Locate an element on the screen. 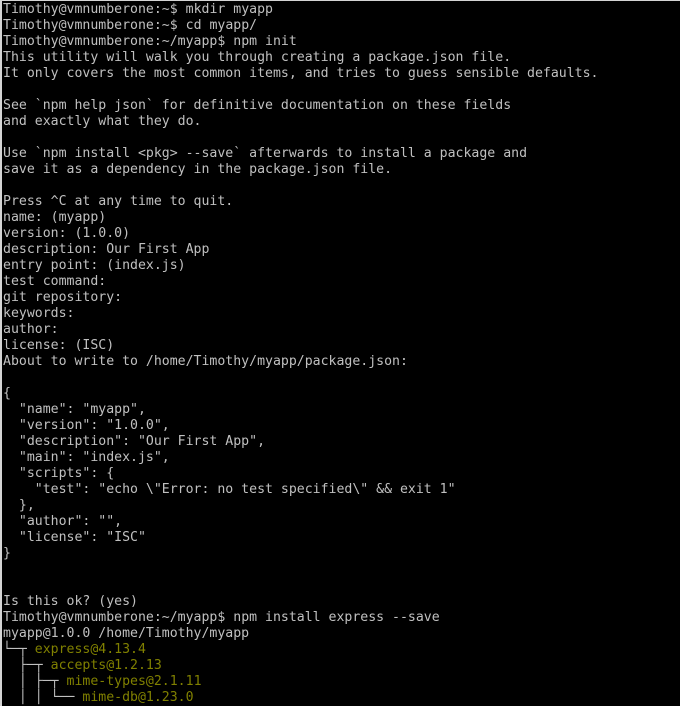  command-line: Timothy@vmnumberone:~$ cd myapp/ is located at coordinates (341, 26).